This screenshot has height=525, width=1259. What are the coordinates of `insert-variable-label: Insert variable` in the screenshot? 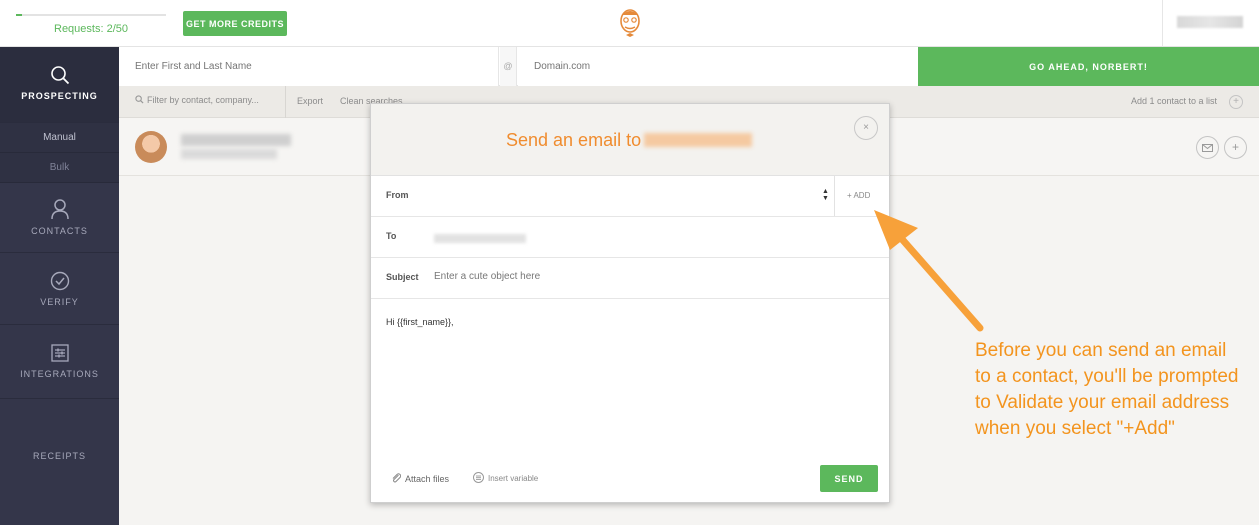 It's located at (513, 478).